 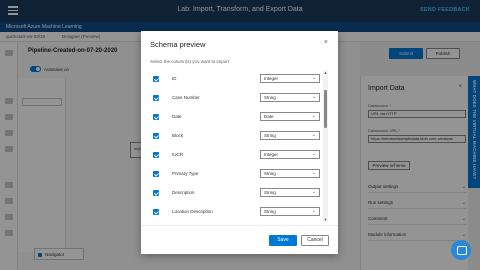 What do you see at coordinates (178, 135) in the screenshot?
I see `column-name: Block` at bounding box center [178, 135].